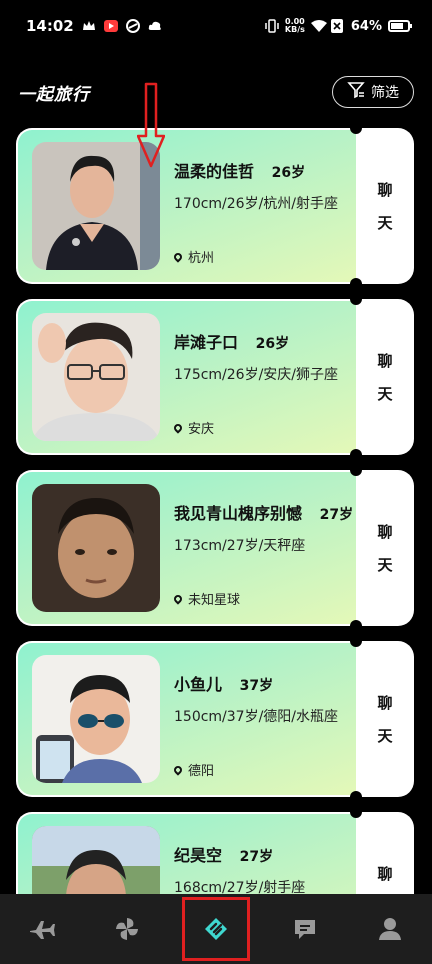  I want to click on filter-button: 筛选, so click(373, 92).